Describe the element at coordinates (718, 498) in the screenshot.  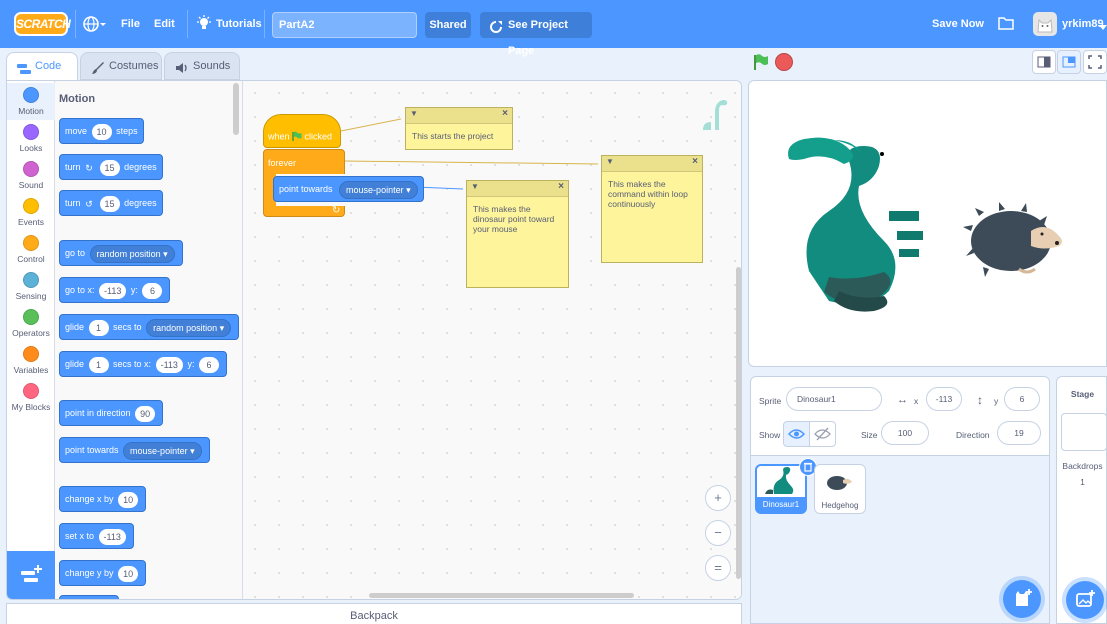
I see `zoom-in-button: +` at that location.